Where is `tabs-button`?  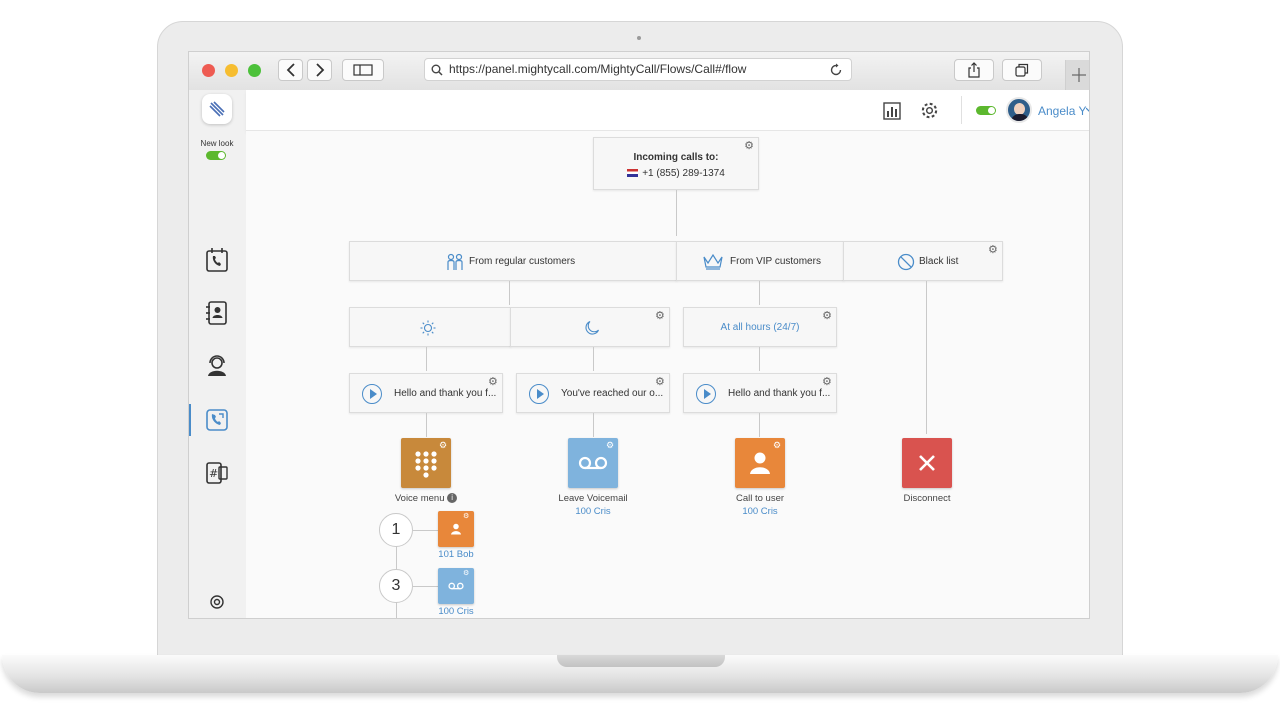 tabs-button is located at coordinates (1022, 70).